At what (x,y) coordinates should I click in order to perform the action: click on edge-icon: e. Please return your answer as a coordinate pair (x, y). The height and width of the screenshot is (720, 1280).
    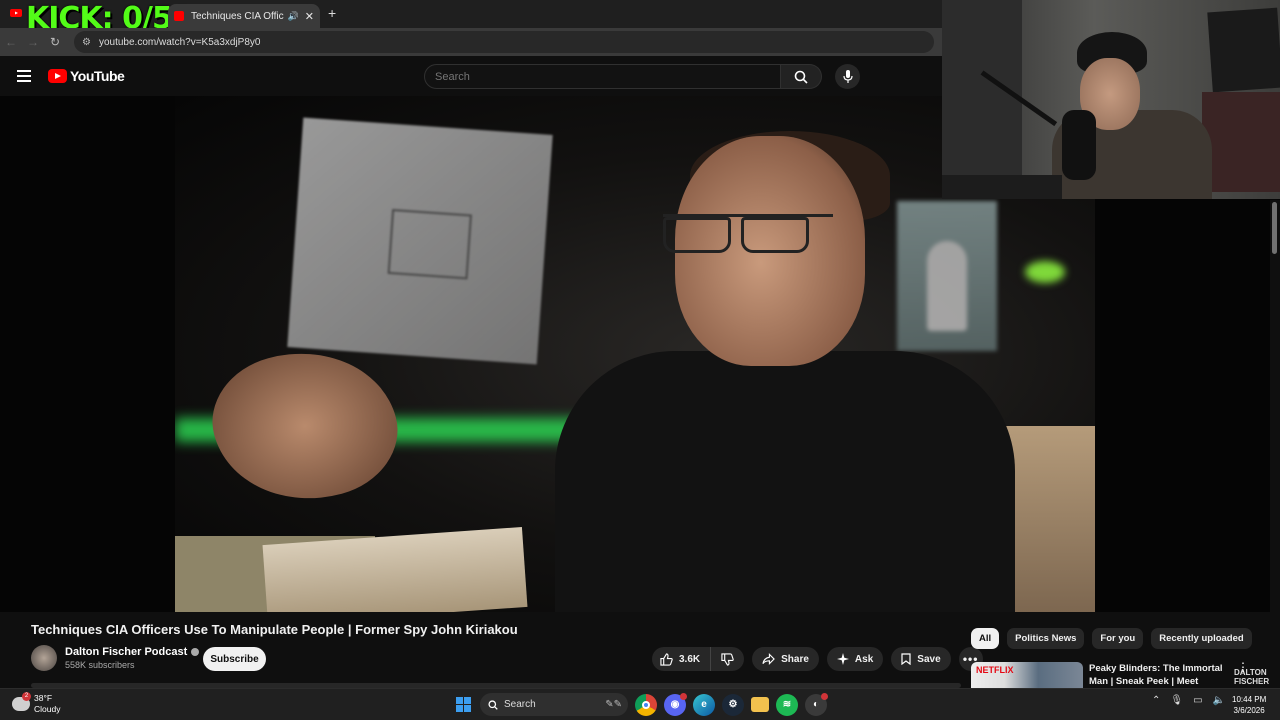
    Looking at the image, I should click on (704, 704).